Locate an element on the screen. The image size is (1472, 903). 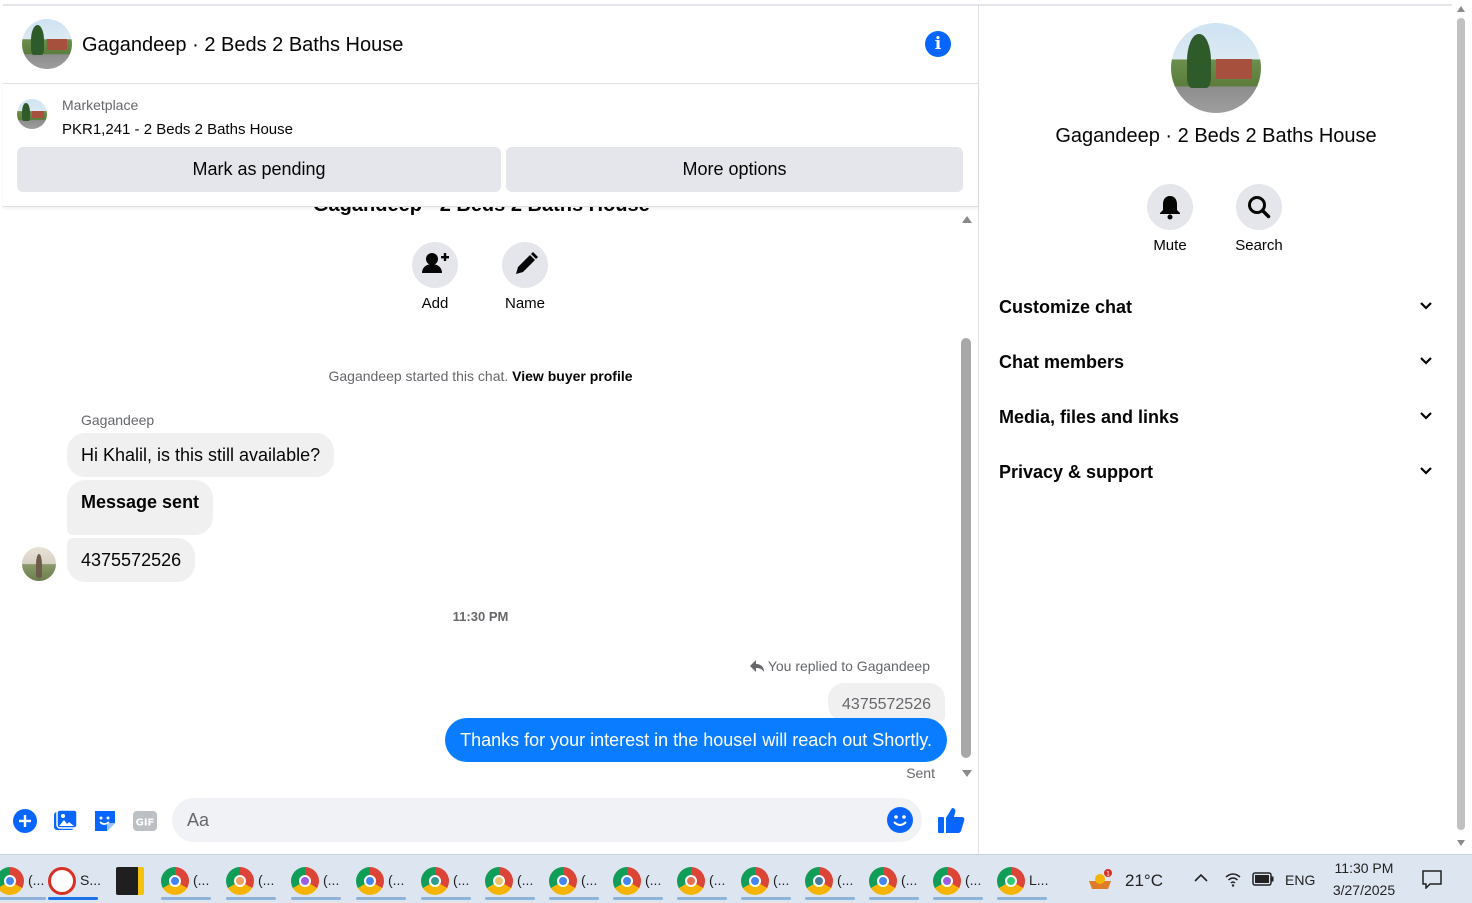
more-options-button: More options is located at coordinates (734, 169).